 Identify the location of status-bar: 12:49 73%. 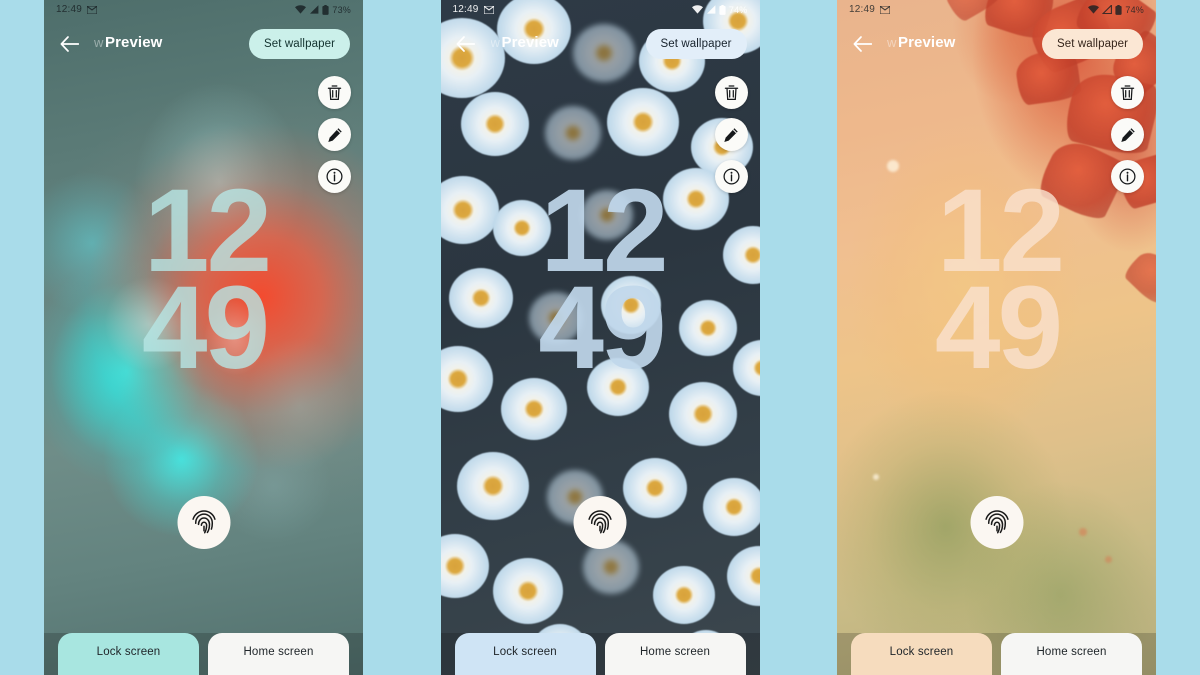
(203, 9).